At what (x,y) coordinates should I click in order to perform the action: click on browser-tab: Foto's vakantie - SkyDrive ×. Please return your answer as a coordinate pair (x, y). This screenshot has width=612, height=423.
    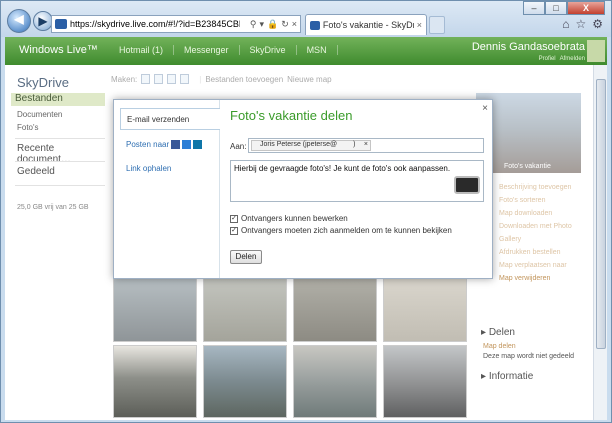
    Looking at the image, I should click on (366, 24).